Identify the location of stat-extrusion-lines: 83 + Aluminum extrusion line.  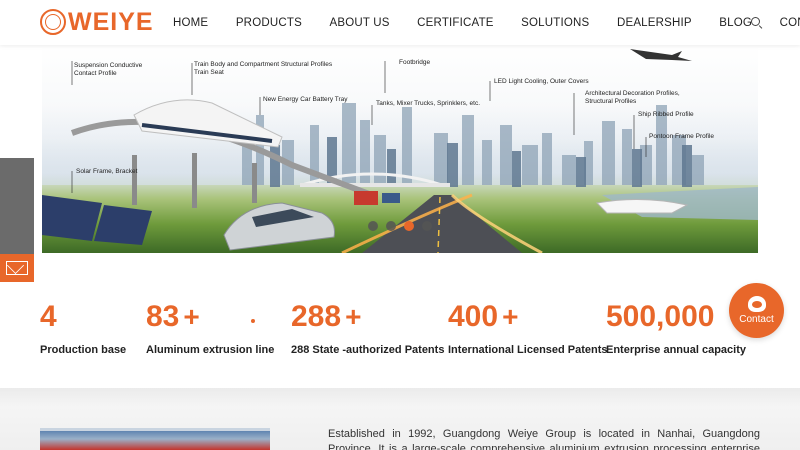
(210, 325).